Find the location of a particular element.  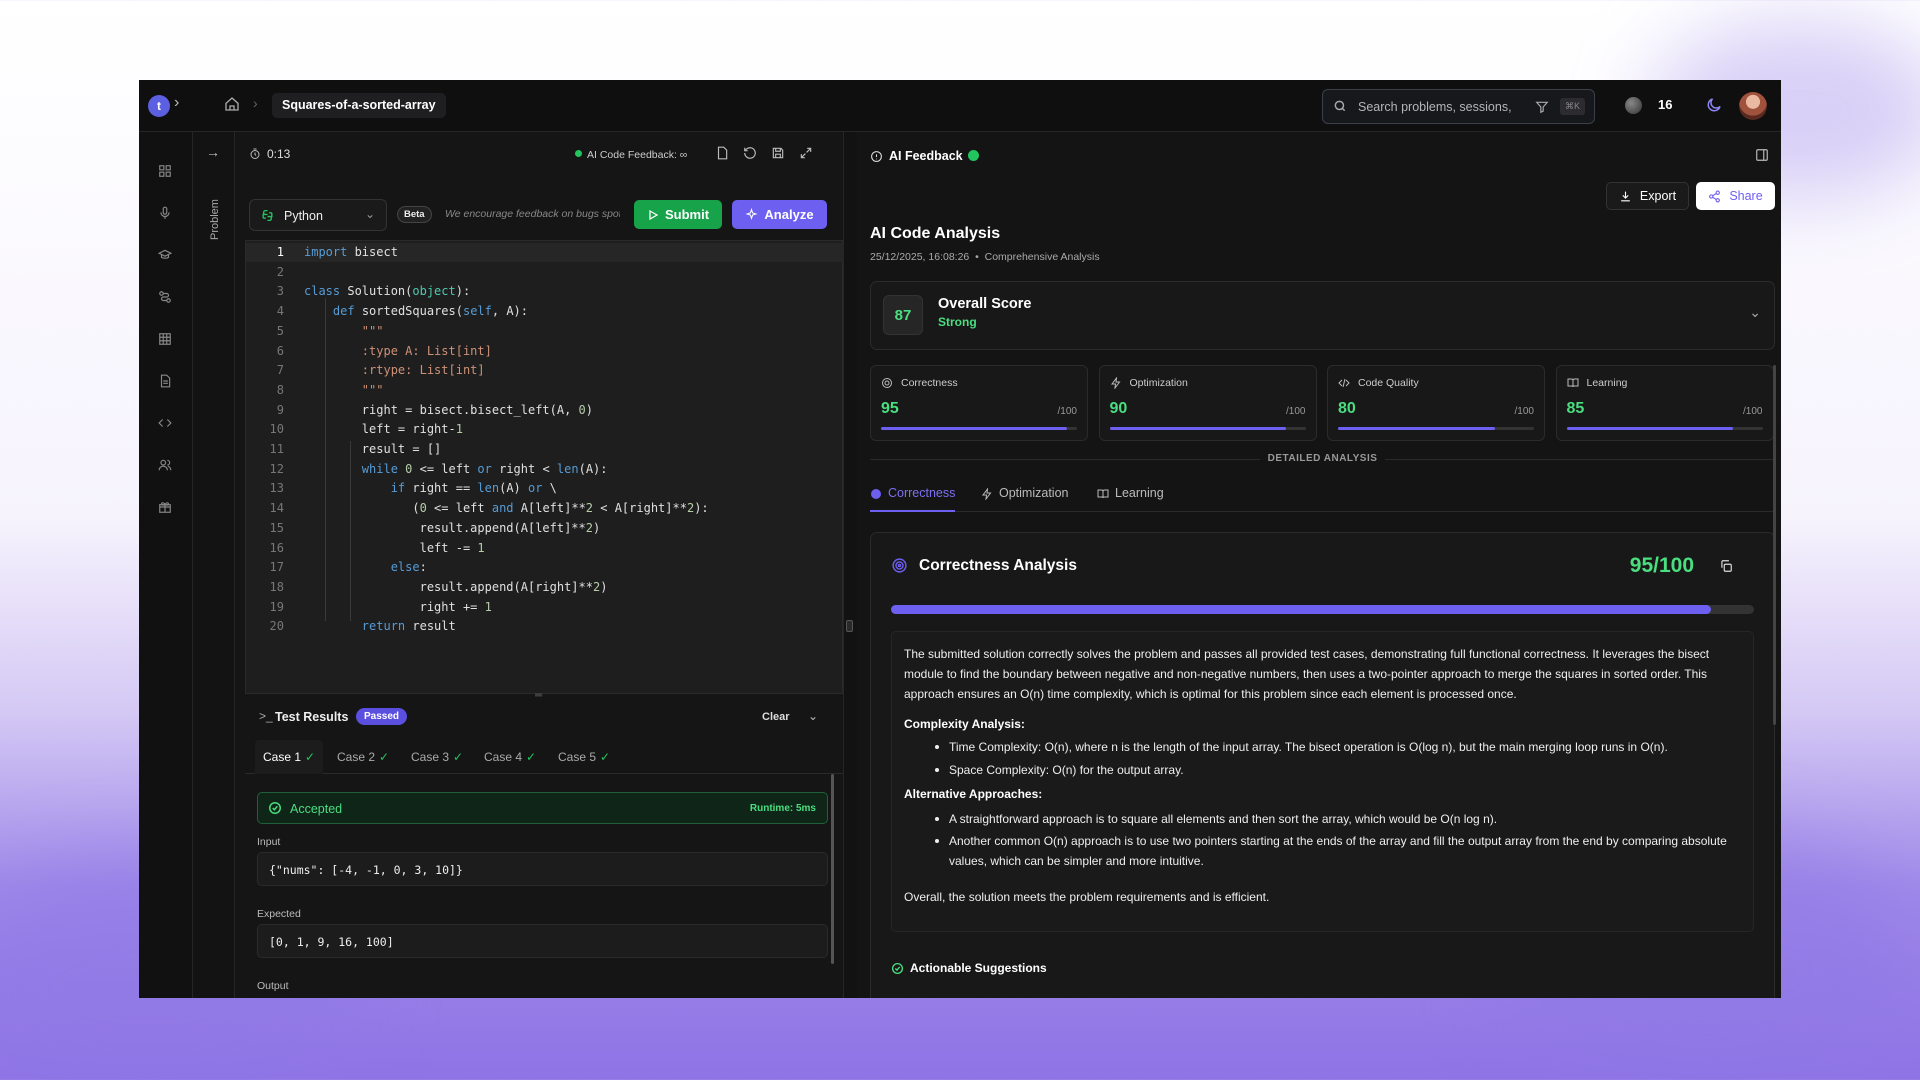

metric-card-correctness: Correctness 95/100 is located at coordinates (979, 403).